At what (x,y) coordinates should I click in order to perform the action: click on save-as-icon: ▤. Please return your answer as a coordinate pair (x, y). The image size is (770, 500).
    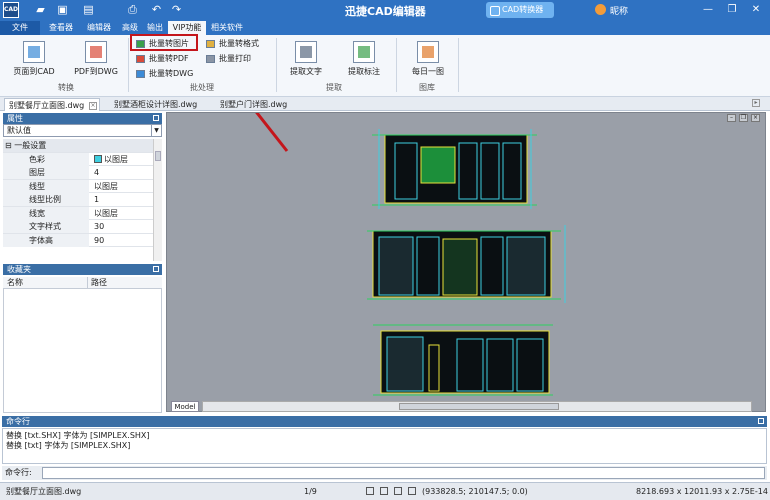
    Looking at the image, I should click on (88, 9).